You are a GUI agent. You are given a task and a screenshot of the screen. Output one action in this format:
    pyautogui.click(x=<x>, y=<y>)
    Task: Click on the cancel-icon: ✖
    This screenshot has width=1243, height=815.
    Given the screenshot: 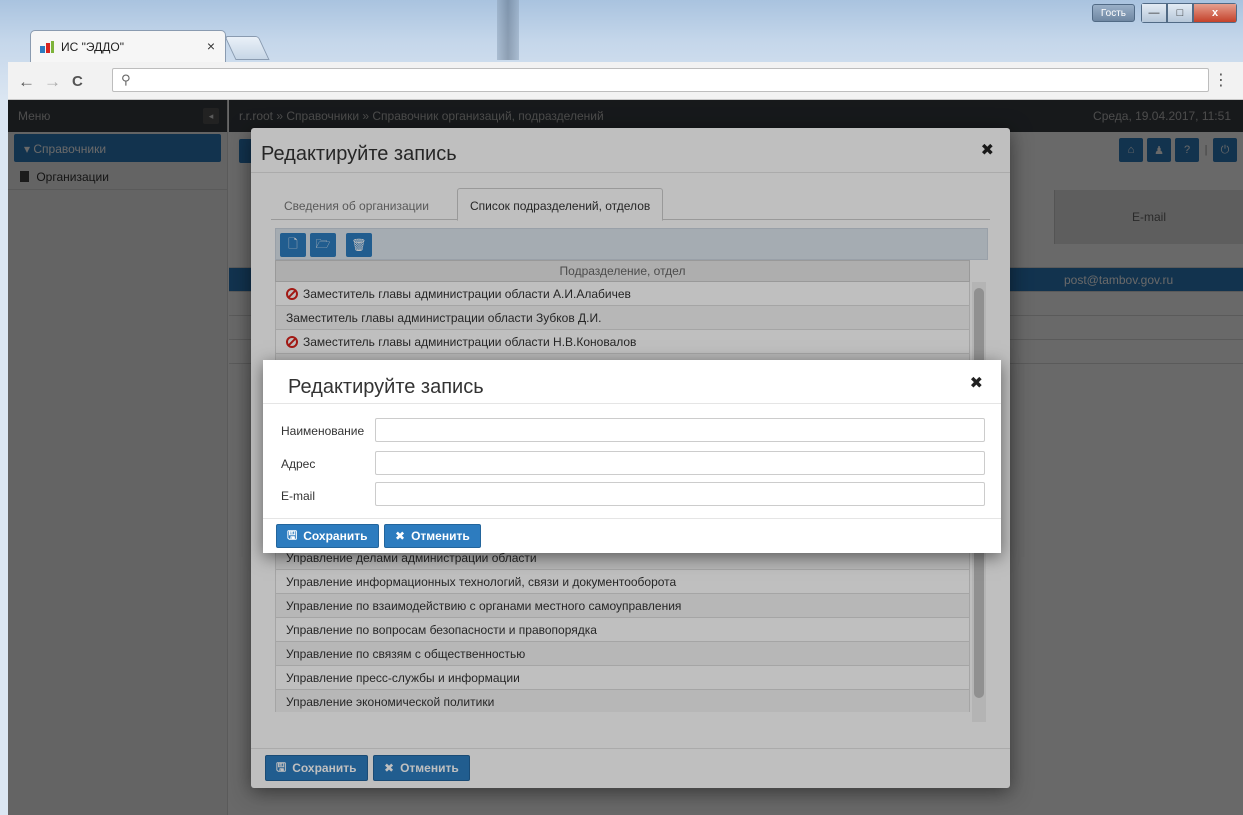 What is the action you would take?
    pyautogui.click(x=400, y=536)
    